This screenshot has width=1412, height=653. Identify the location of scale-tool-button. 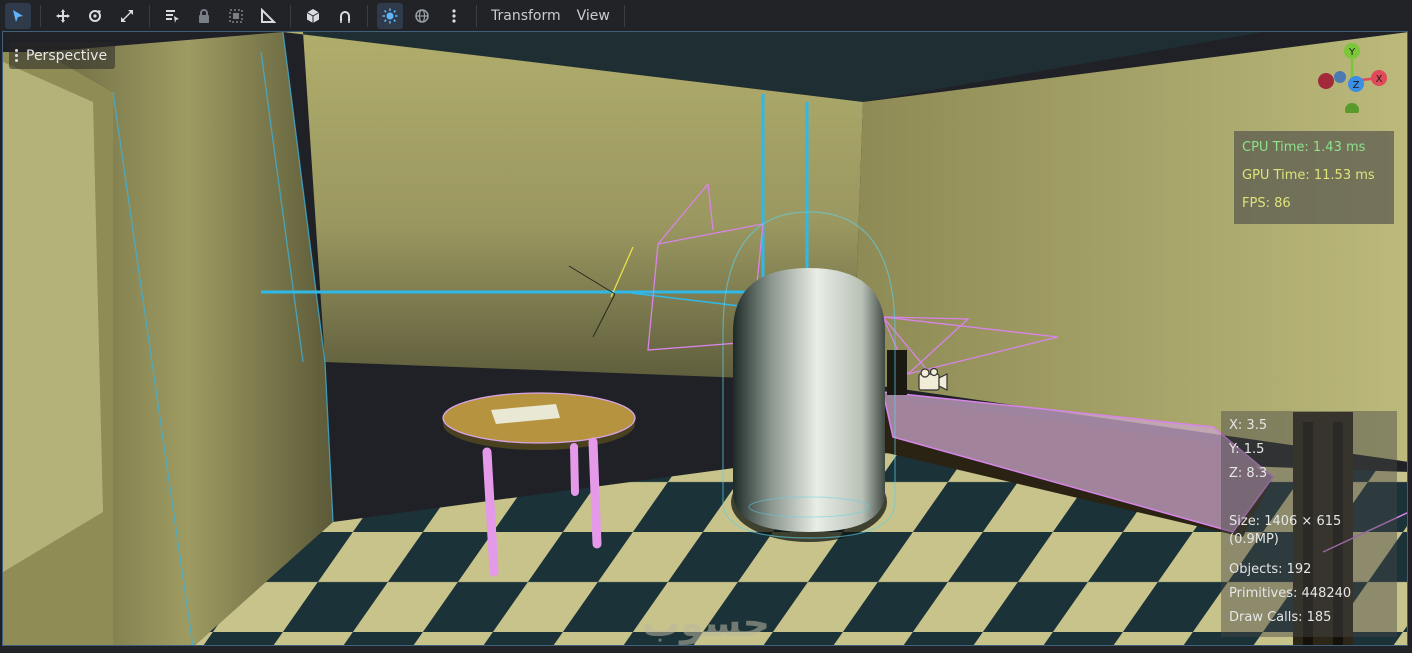
(127, 16).